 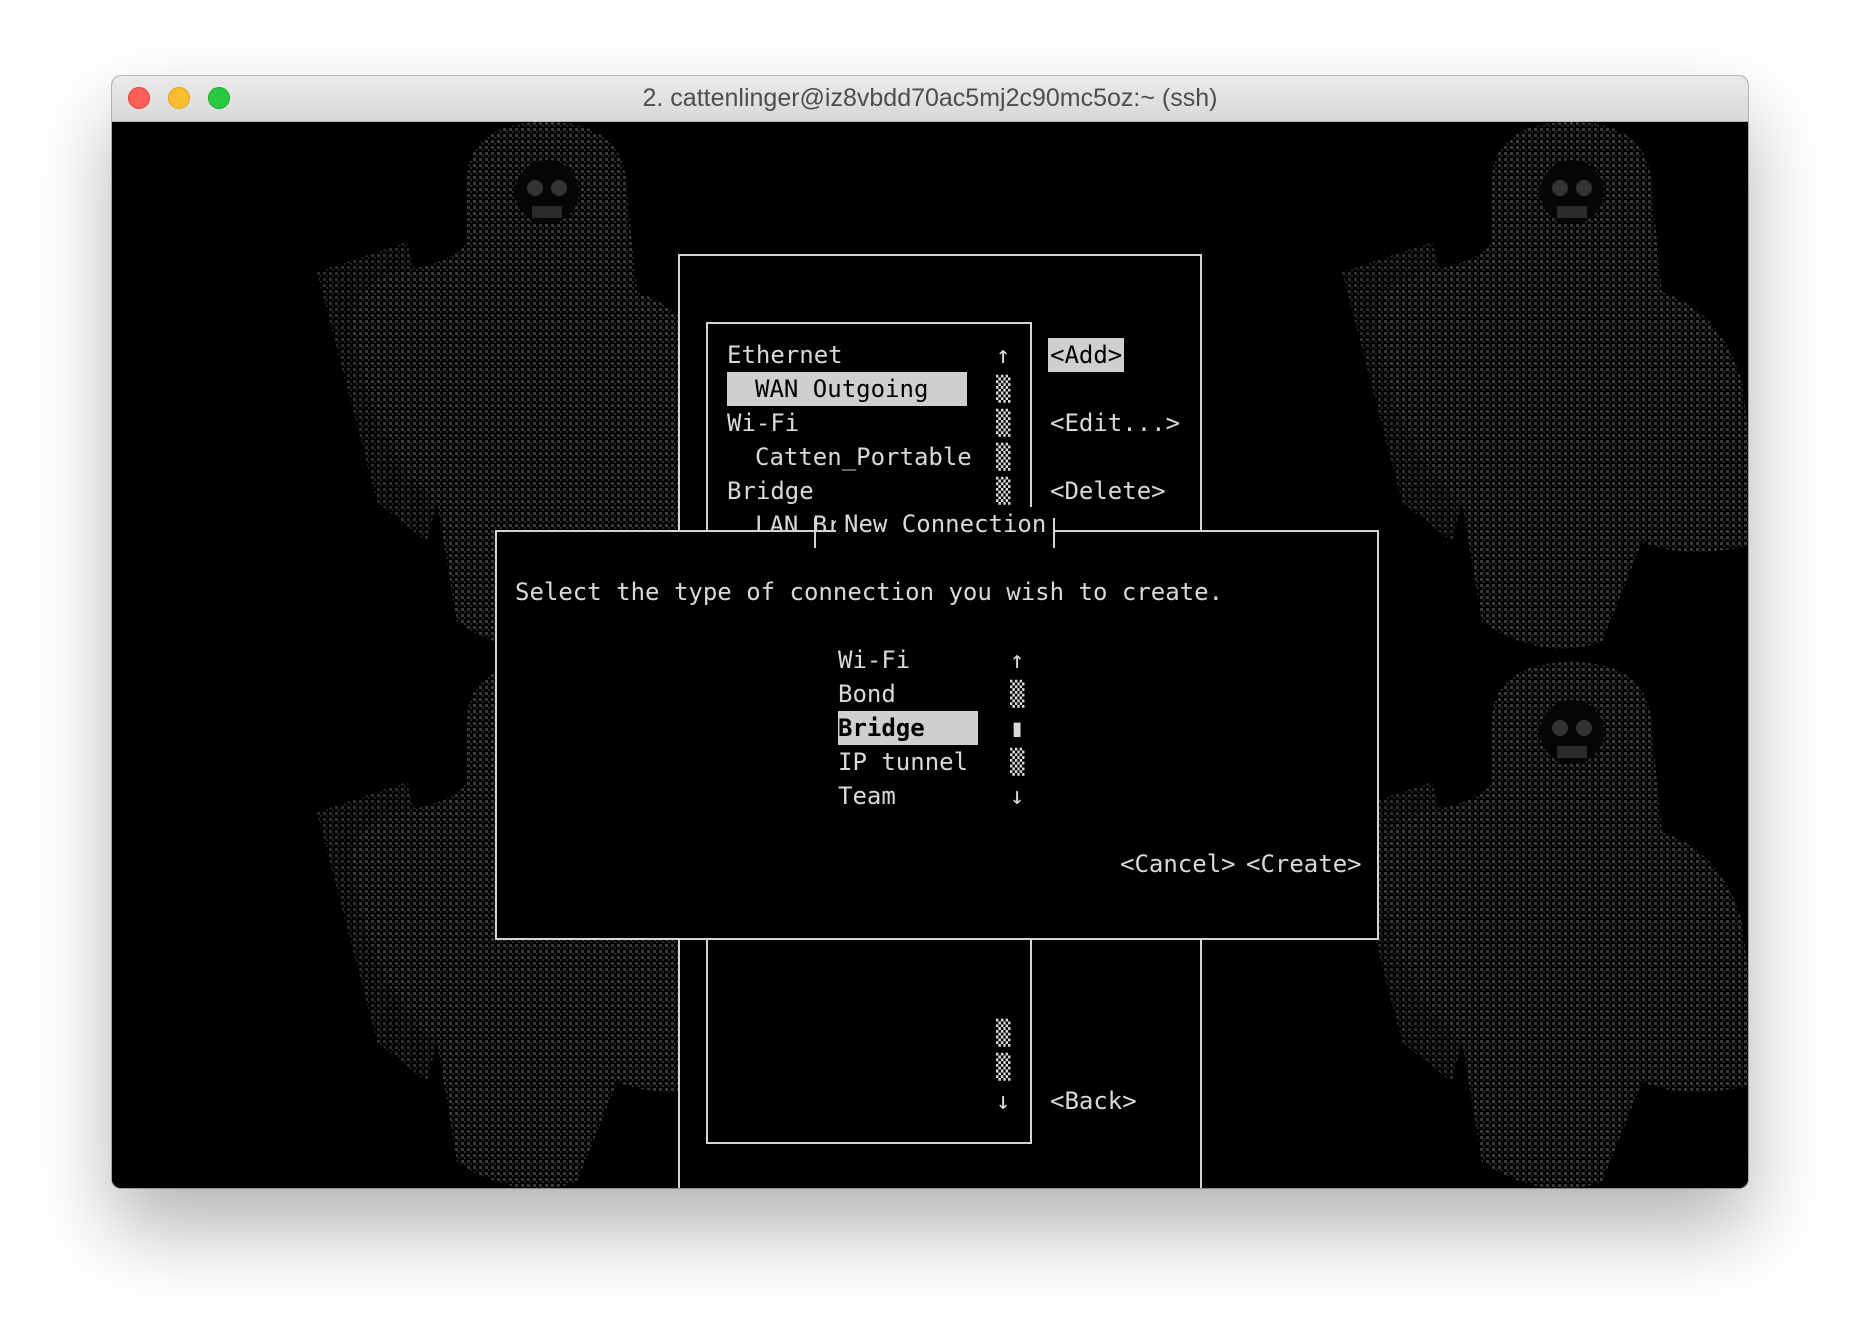 What do you see at coordinates (1304, 864) in the screenshot?
I see `create-button: <Create>` at bounding box center [1304, 864].